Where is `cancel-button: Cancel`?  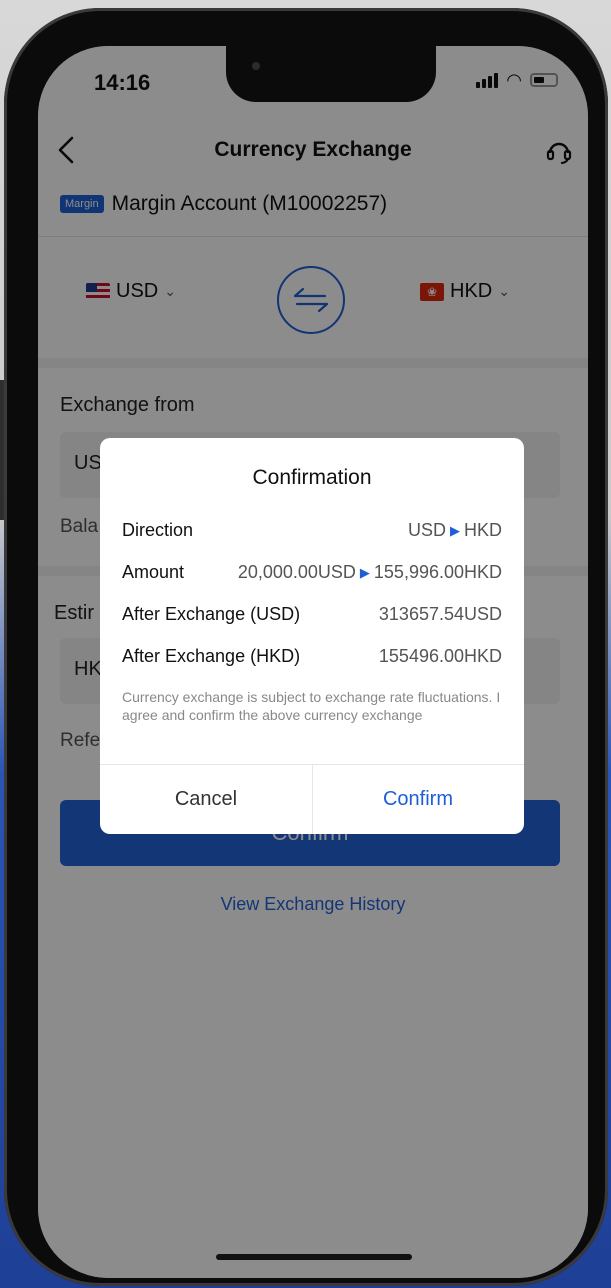
cancel-button: Cancel is located at coordinates (206, 799).